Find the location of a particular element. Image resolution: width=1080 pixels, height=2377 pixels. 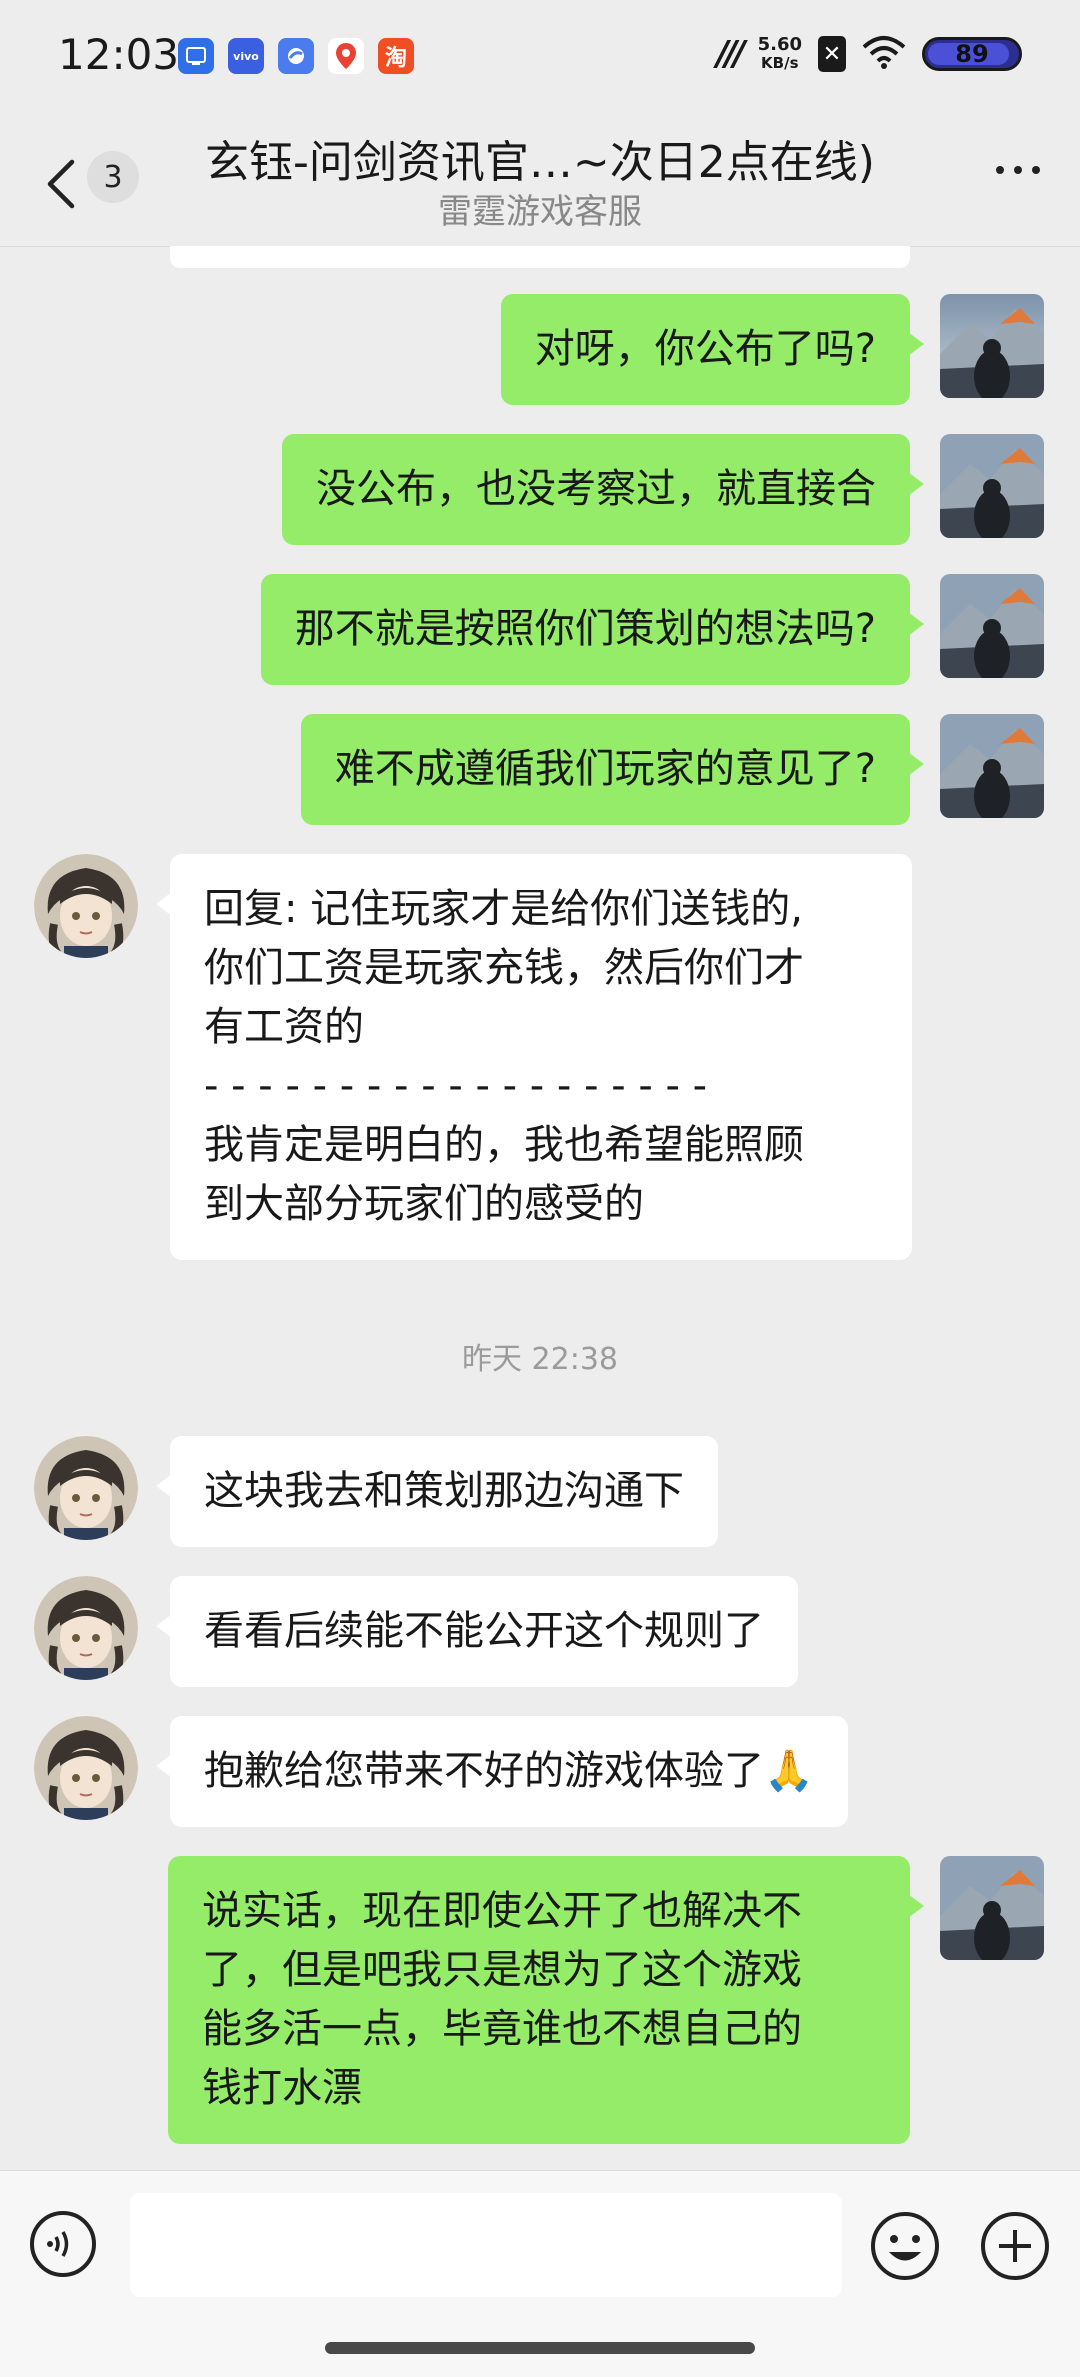

message-bubble-sent: 没公布，也没考察过，就直接合 is located at coordinates (603, 489).